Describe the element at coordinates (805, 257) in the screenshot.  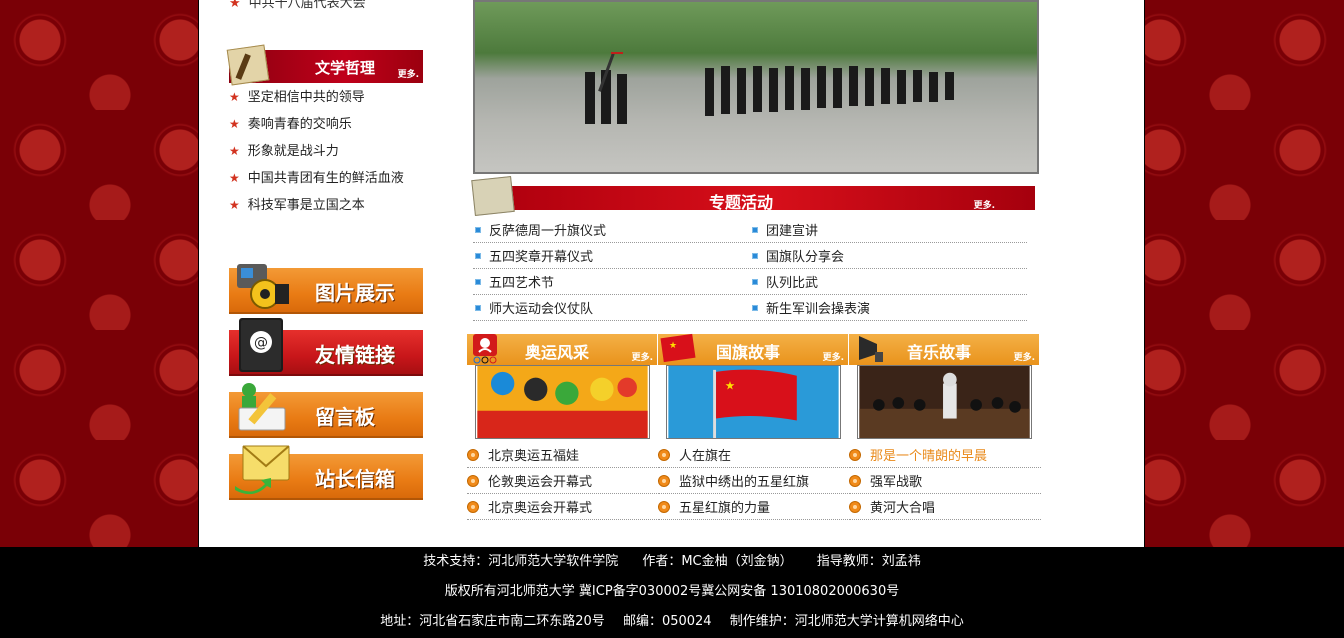
I see `topic-label: 国旗队分享会` at that location.